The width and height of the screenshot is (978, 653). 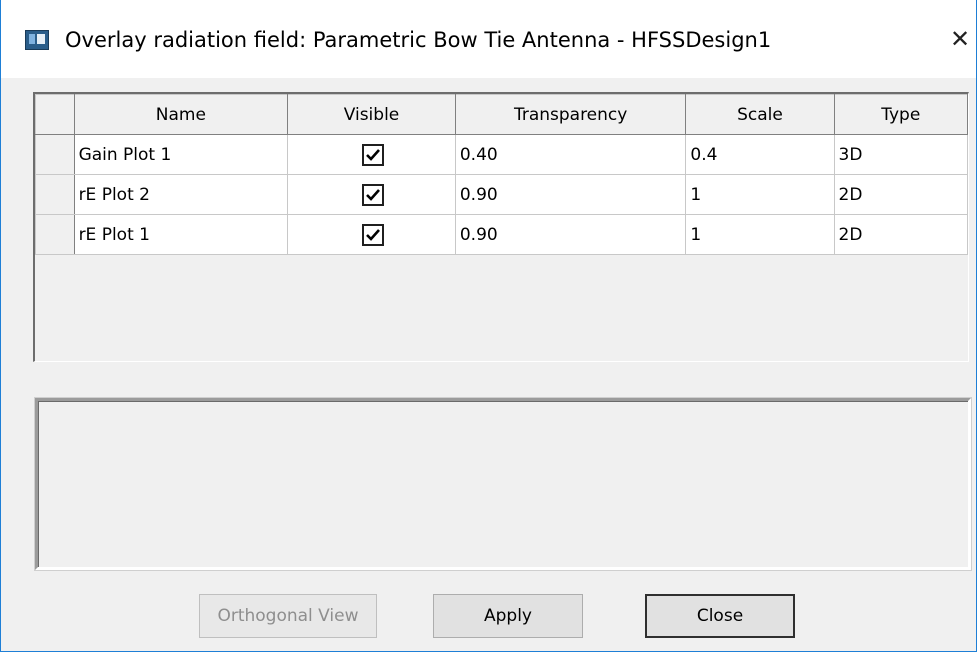 What do you see at coordinates (181, 154) in the screenshot?
I see `cell-name: Gain Plot 1` at bounding box center [181, 154].